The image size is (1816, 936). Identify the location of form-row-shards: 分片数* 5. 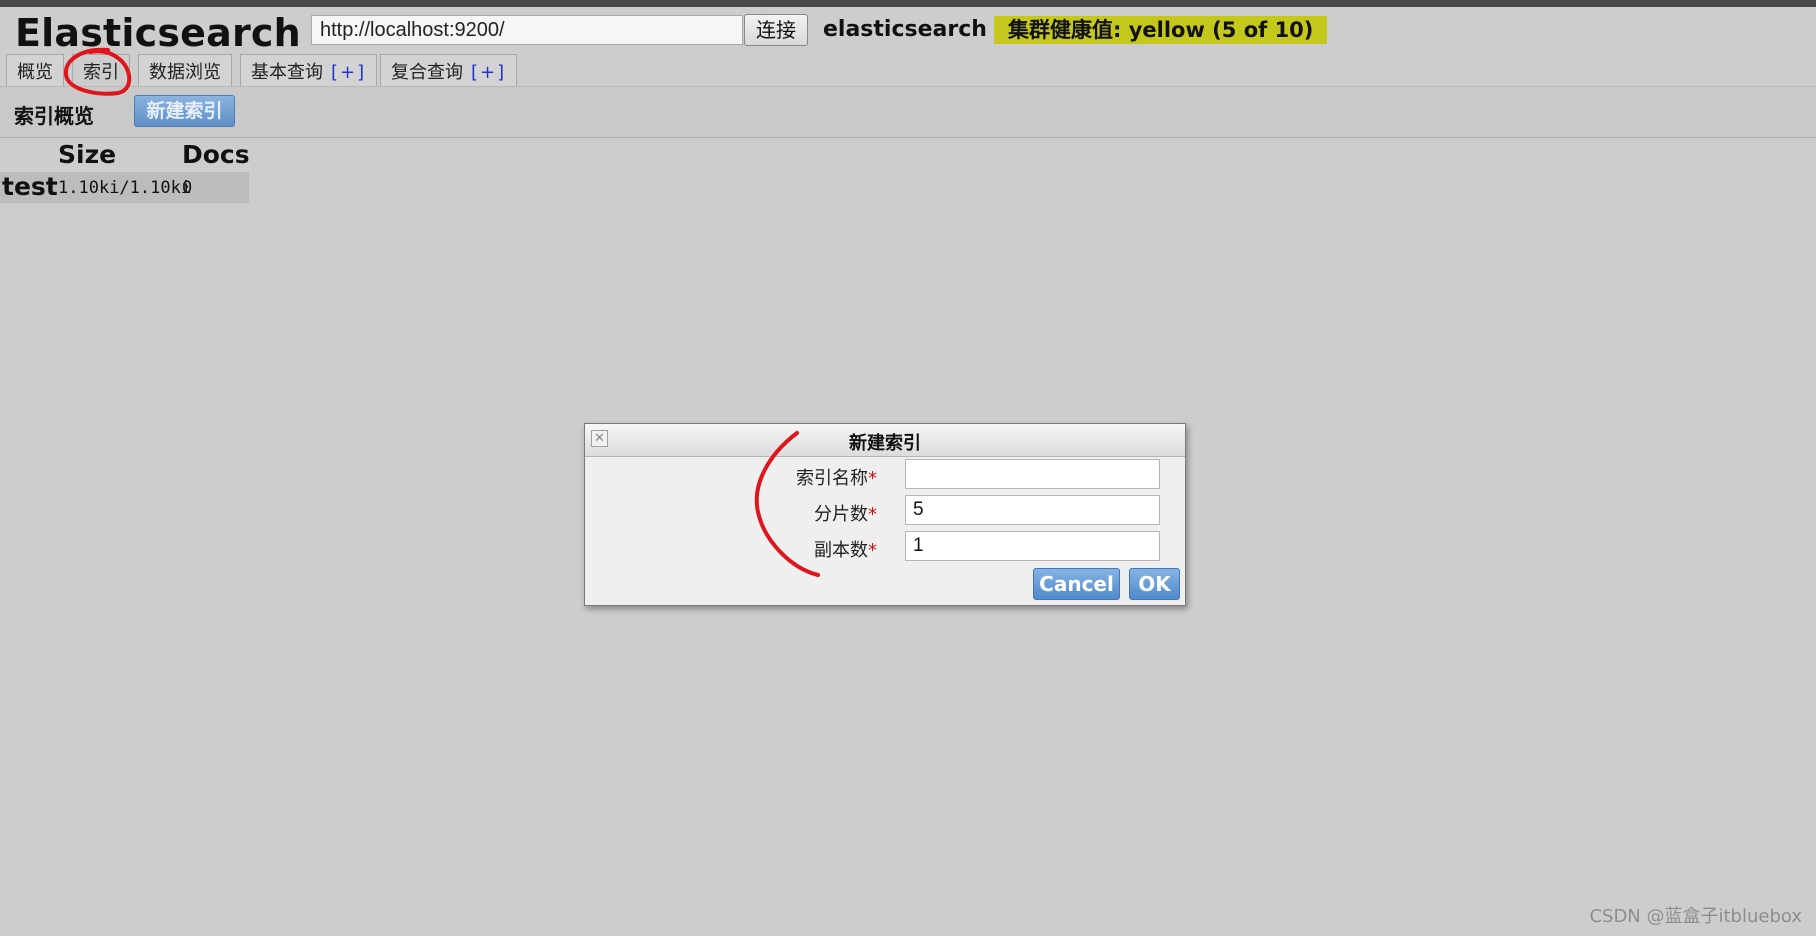
(885, 510).